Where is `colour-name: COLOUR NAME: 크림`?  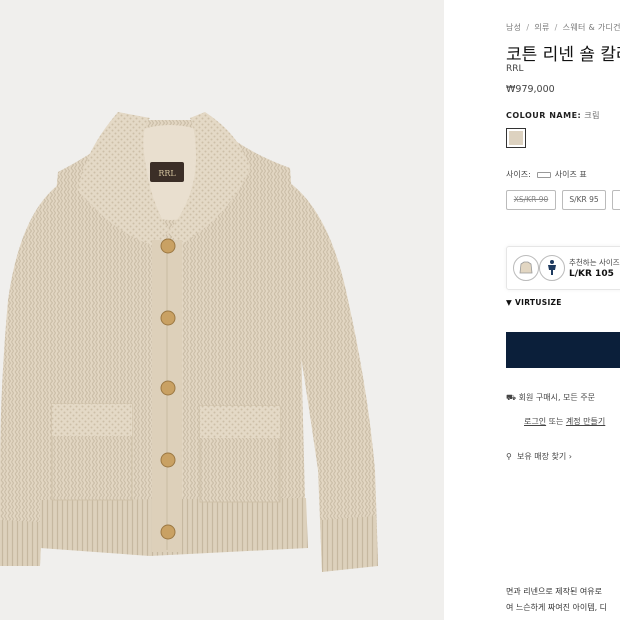 colour-name: COLOUR NAME: 크림 is located at coordinates (553, 115).